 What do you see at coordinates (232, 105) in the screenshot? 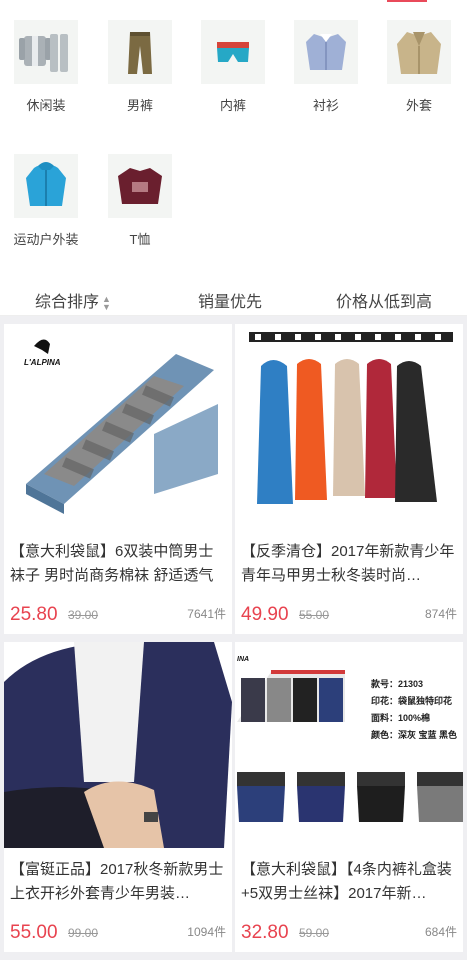
I see `category-label: 内裤` at bounding box center [232, 105].